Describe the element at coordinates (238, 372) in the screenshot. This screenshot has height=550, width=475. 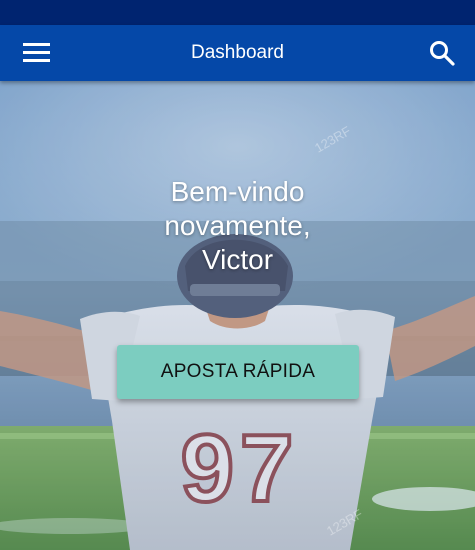
I see `quick-bet-button: APOSTA RÁPIDA` at that location.